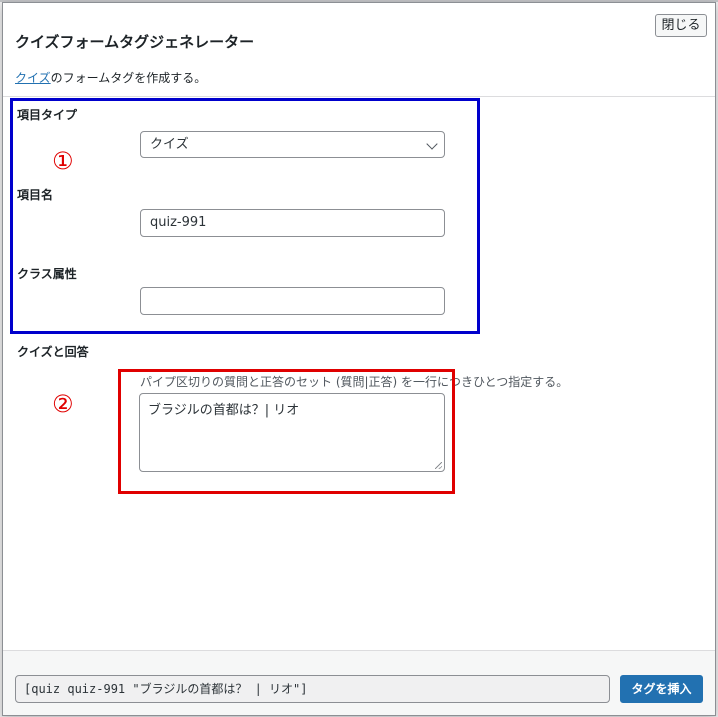 This screenshot has width=718, height=717. What do you see at coordinates (681, 25) in the screenshot?
I see `close-button: 閉じる` at bounding box center [681, 25].